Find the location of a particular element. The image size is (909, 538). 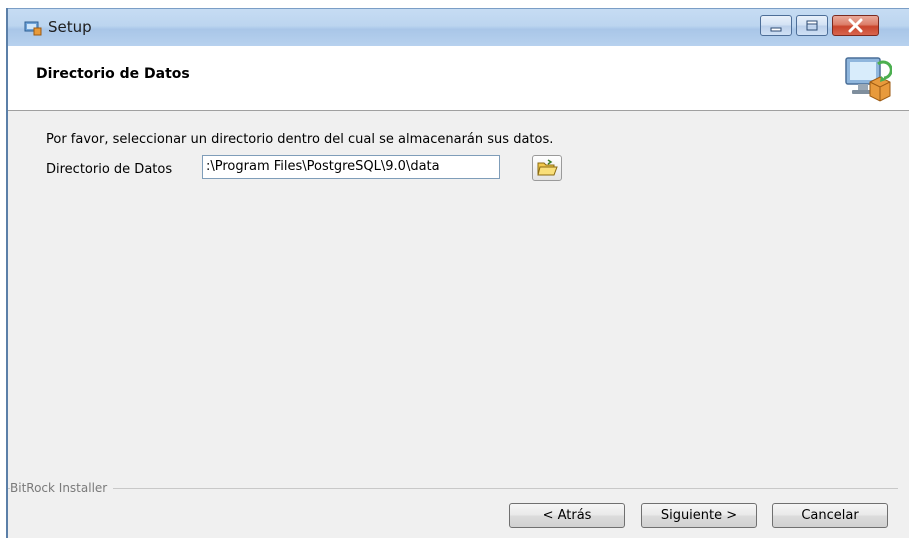

data-directory-input: :\Program Files\PostgreSQL\9.0\data is located at coordinates (351, 167).